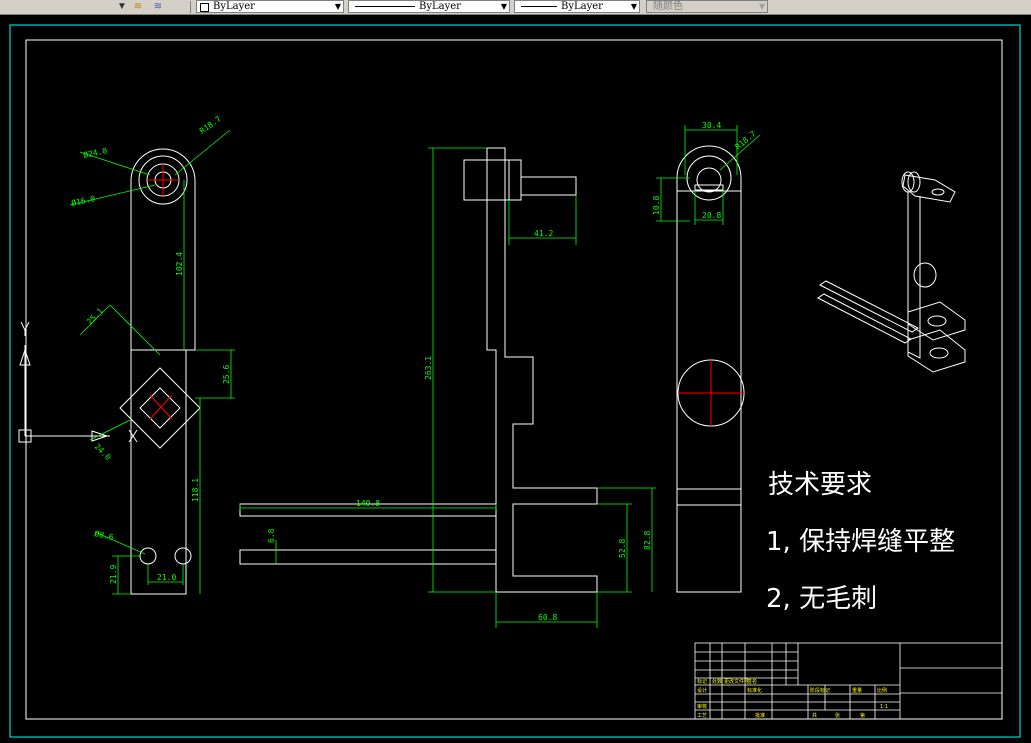 The height and width of the screenshot is (743, 1031). Describe the element at coordinates (234, 6) in the screenshot. I see `color-control-value: ByLayer` at that location.